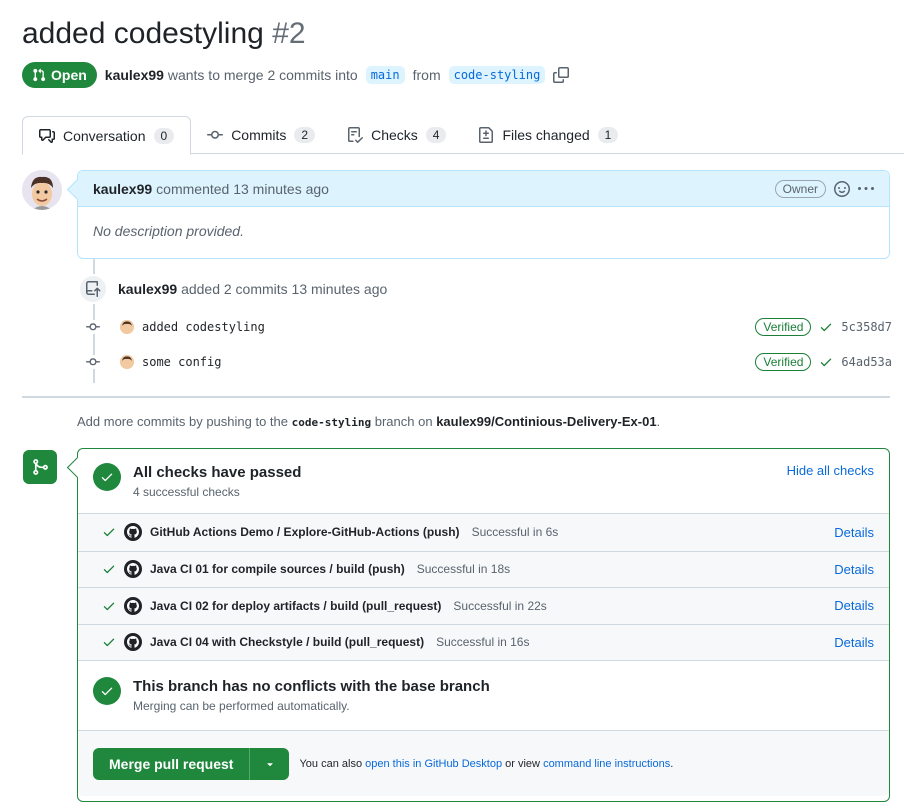  I want to click on merge-description: kaulex99 wants to merge 2 commits into, so click(231, 75).